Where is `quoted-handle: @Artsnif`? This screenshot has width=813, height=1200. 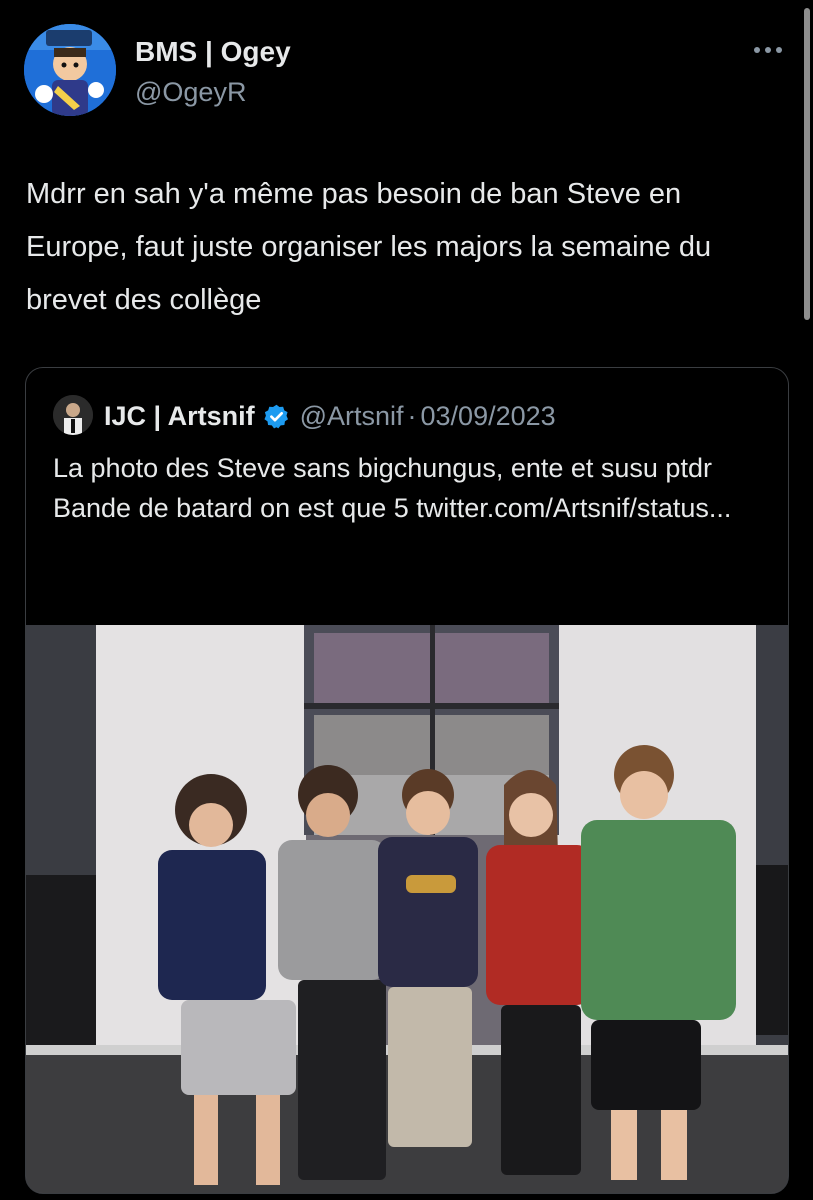
quoted-handle: @Artsnif is located at coordinates (352, 416).